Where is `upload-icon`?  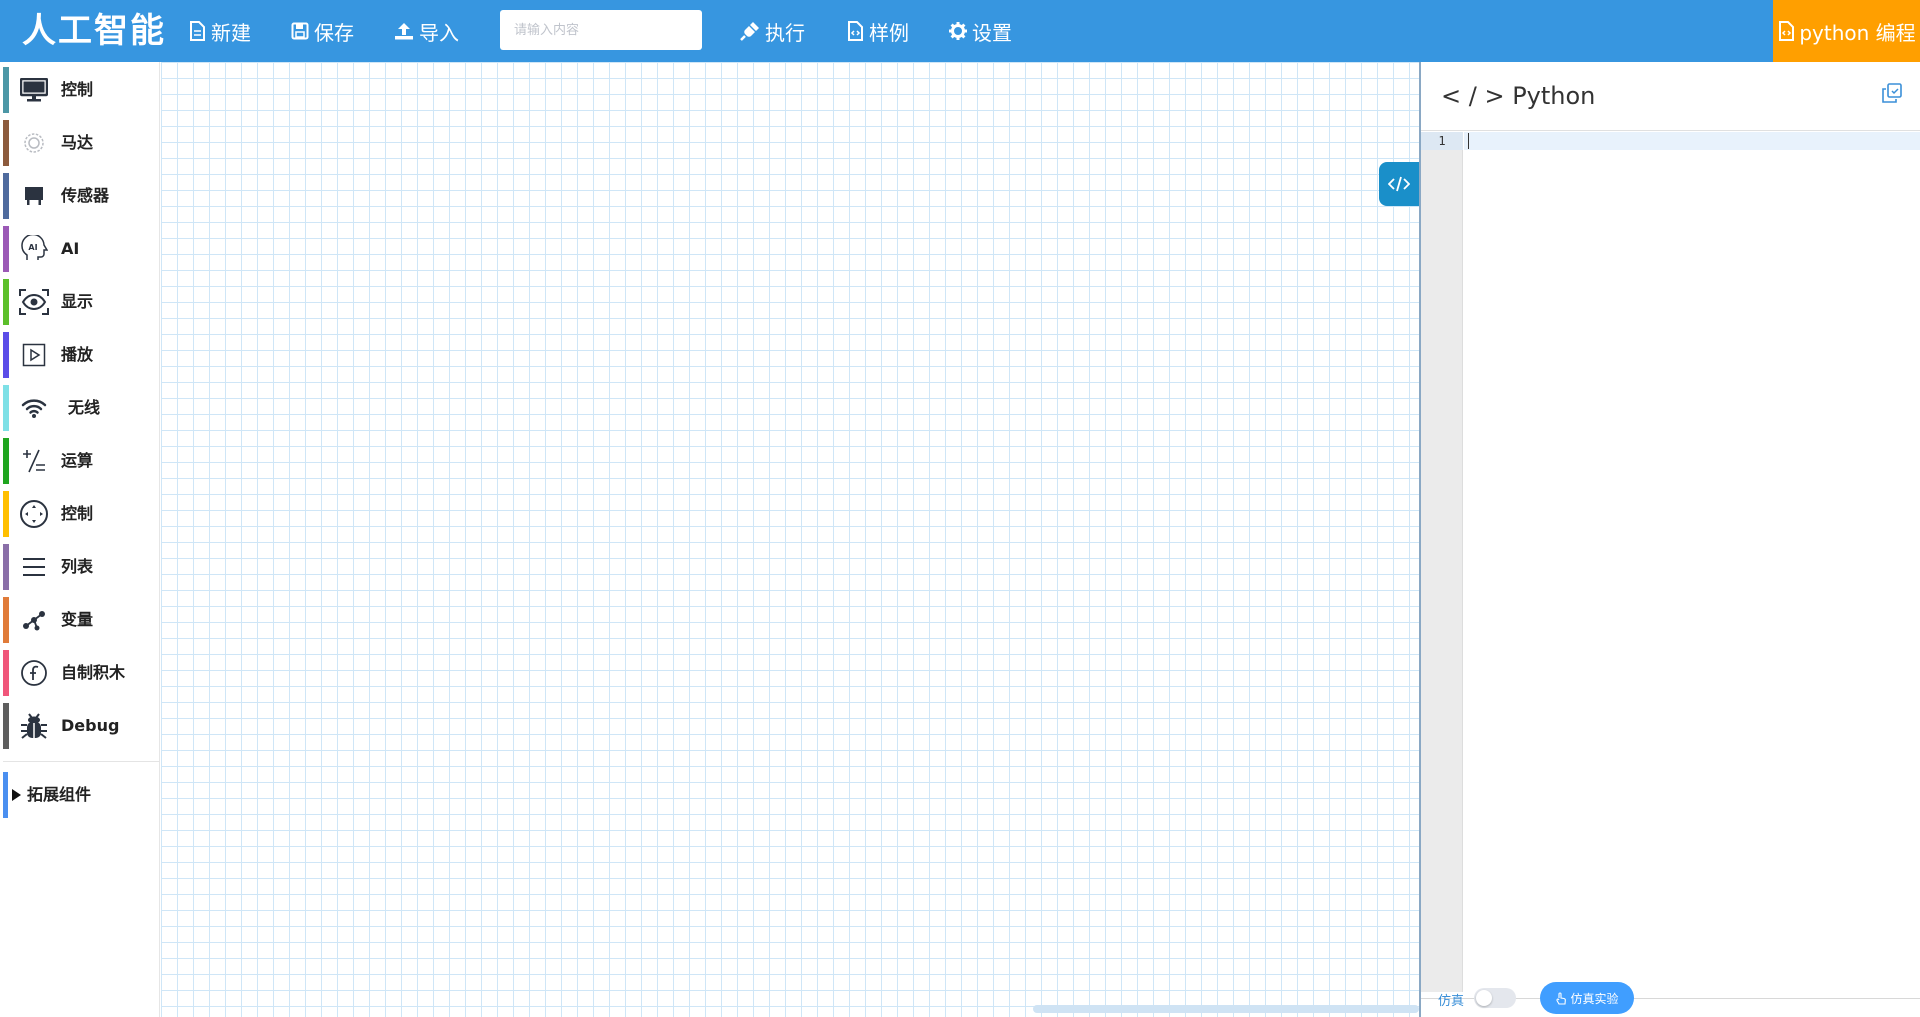
upload-icon is located at coordinates (404, 31).